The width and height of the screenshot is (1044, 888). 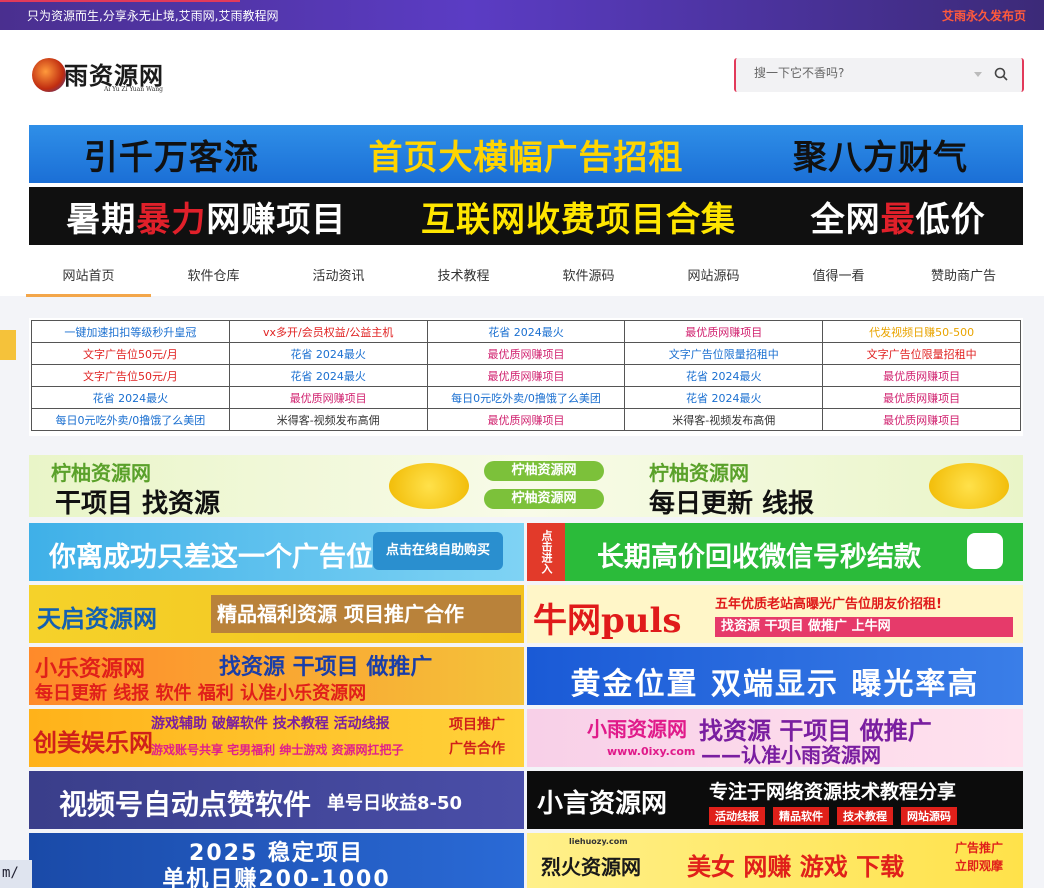 I want to click on ad-chuangmei-top: 游戏辅助 破解软件 技术教程 活动线报, so click(x=270, y=724).